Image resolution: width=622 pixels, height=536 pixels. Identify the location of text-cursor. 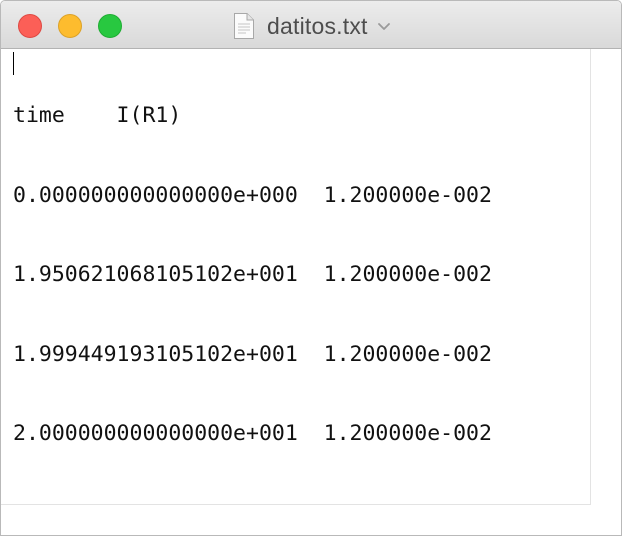
(13, 63).